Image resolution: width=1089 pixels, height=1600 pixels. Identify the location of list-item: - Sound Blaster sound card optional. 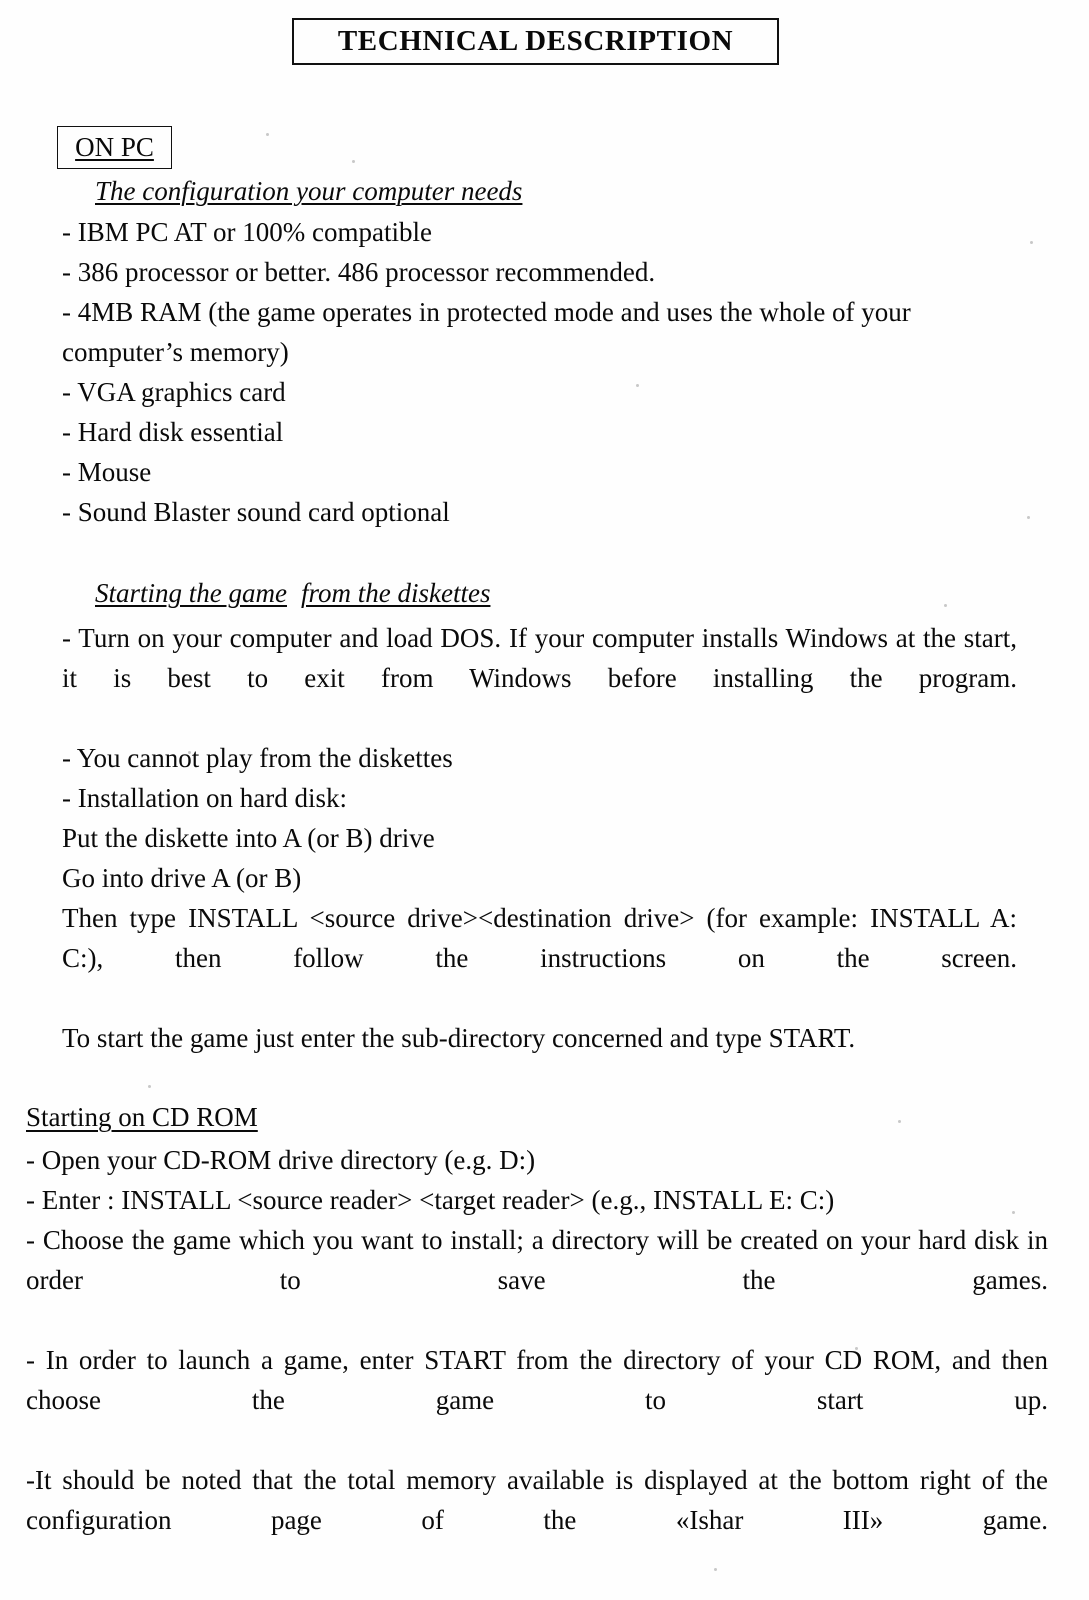
(256, 512).